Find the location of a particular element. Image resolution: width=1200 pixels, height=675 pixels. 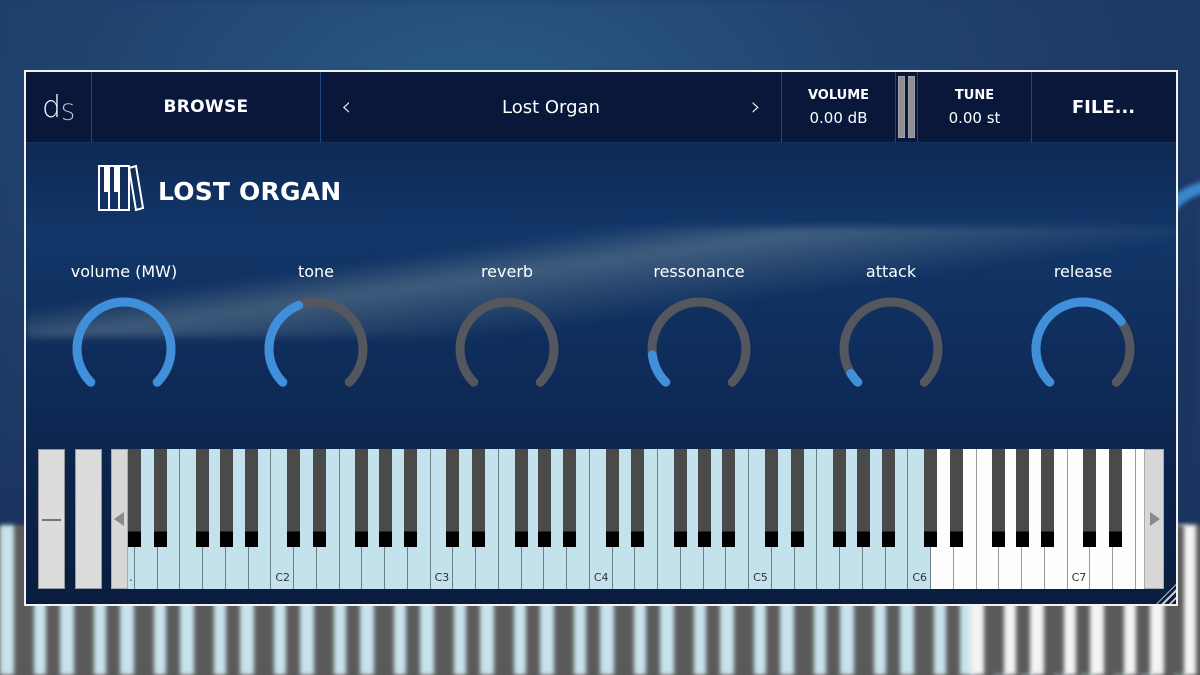

browse-button: BROWSE is located at coordinates (206, 107).